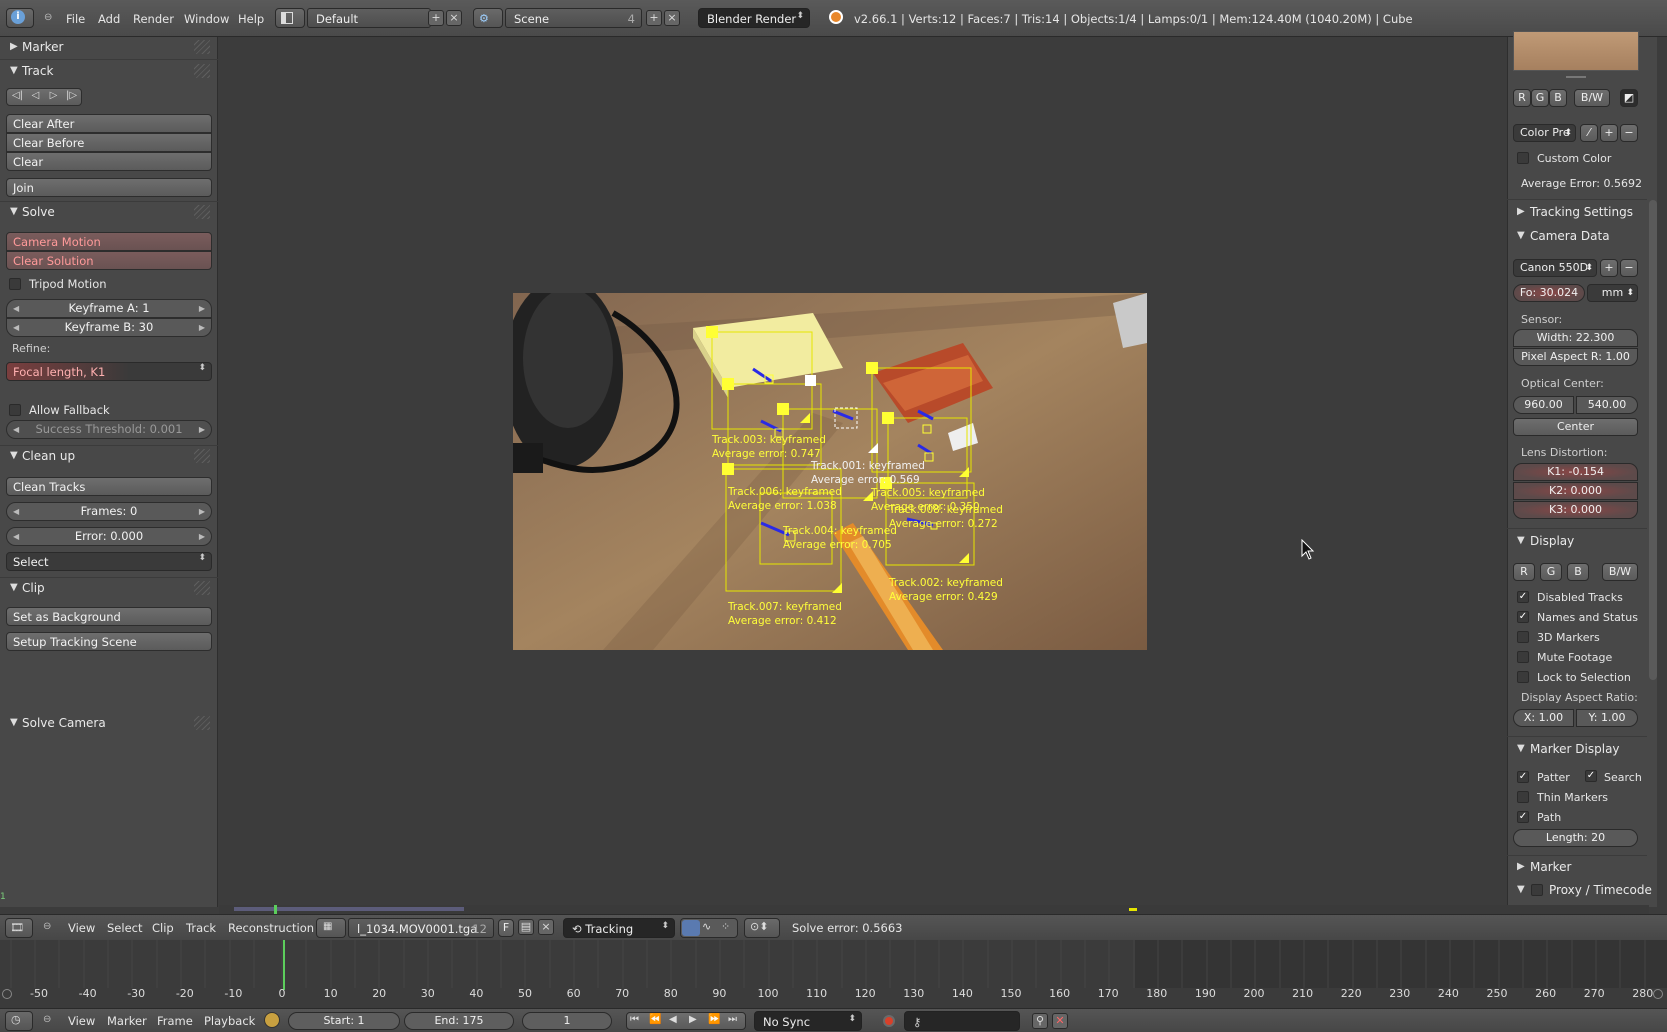  I want to click on set-as-background-button: Set as Background, so click(109, 616).